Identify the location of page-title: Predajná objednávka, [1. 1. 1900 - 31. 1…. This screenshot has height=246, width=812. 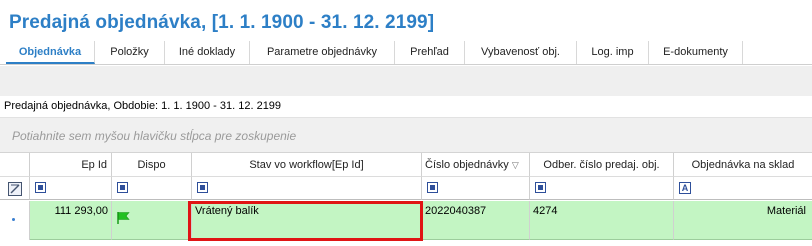
(222, 22).